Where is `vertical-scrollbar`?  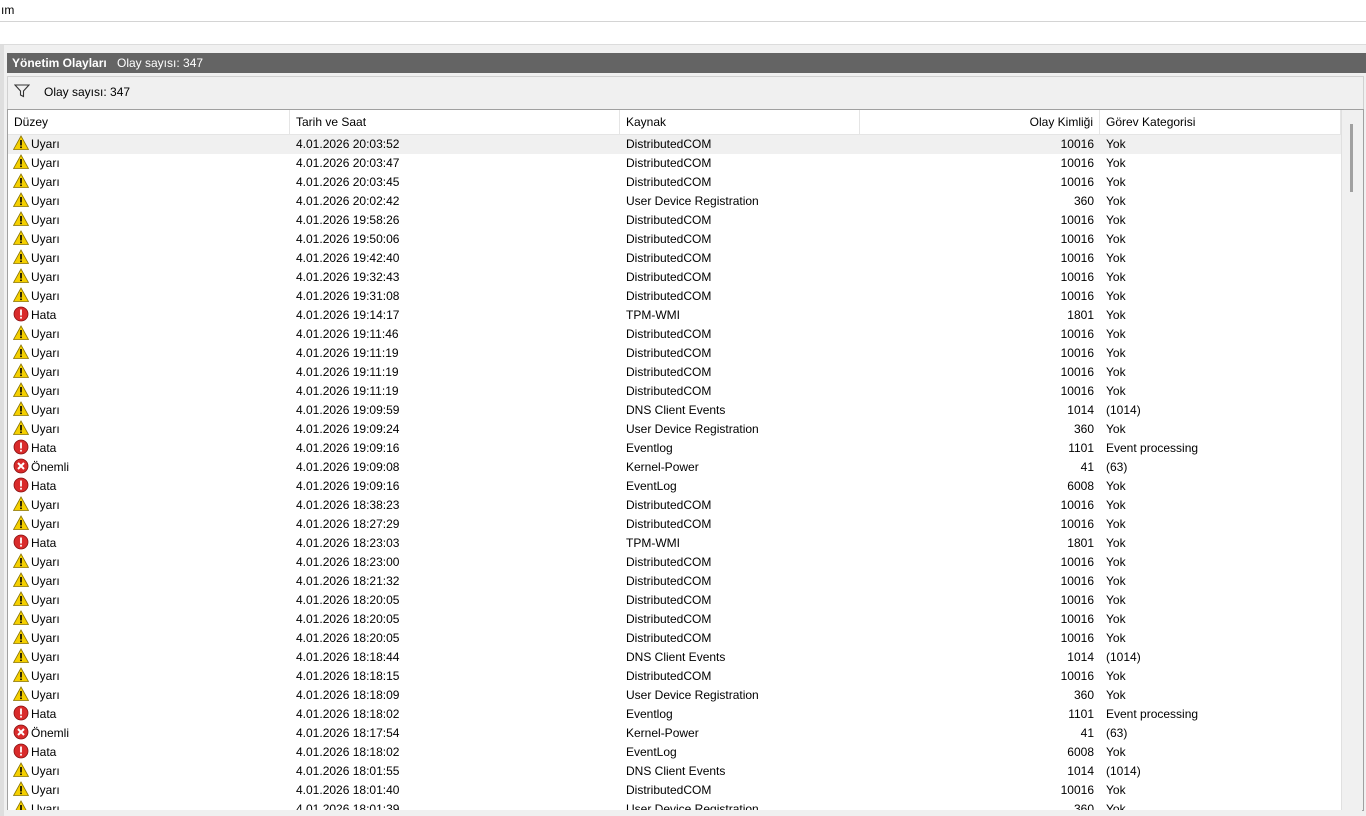
vertical-scrollbar is located at coordinates (1352, 460).